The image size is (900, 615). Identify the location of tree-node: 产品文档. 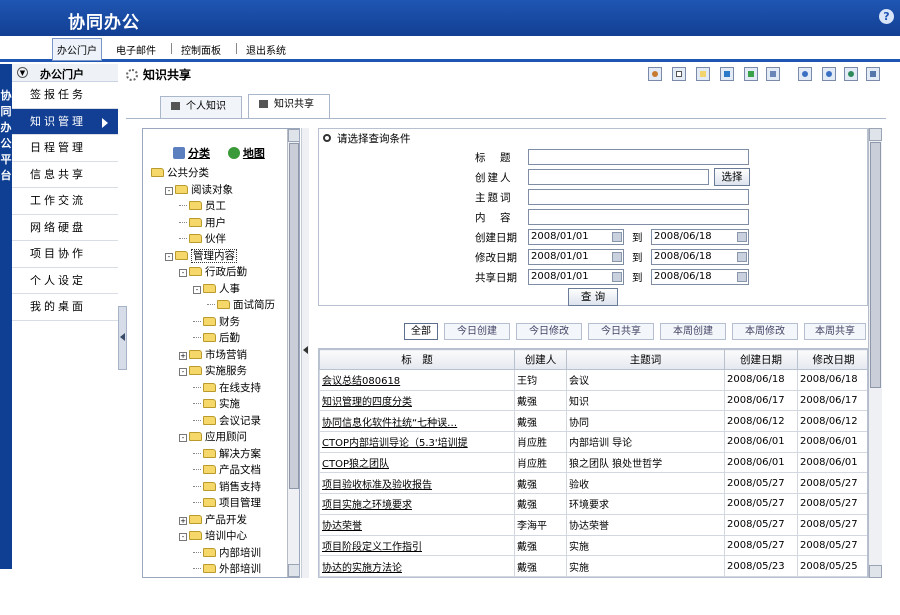
(227, 470).